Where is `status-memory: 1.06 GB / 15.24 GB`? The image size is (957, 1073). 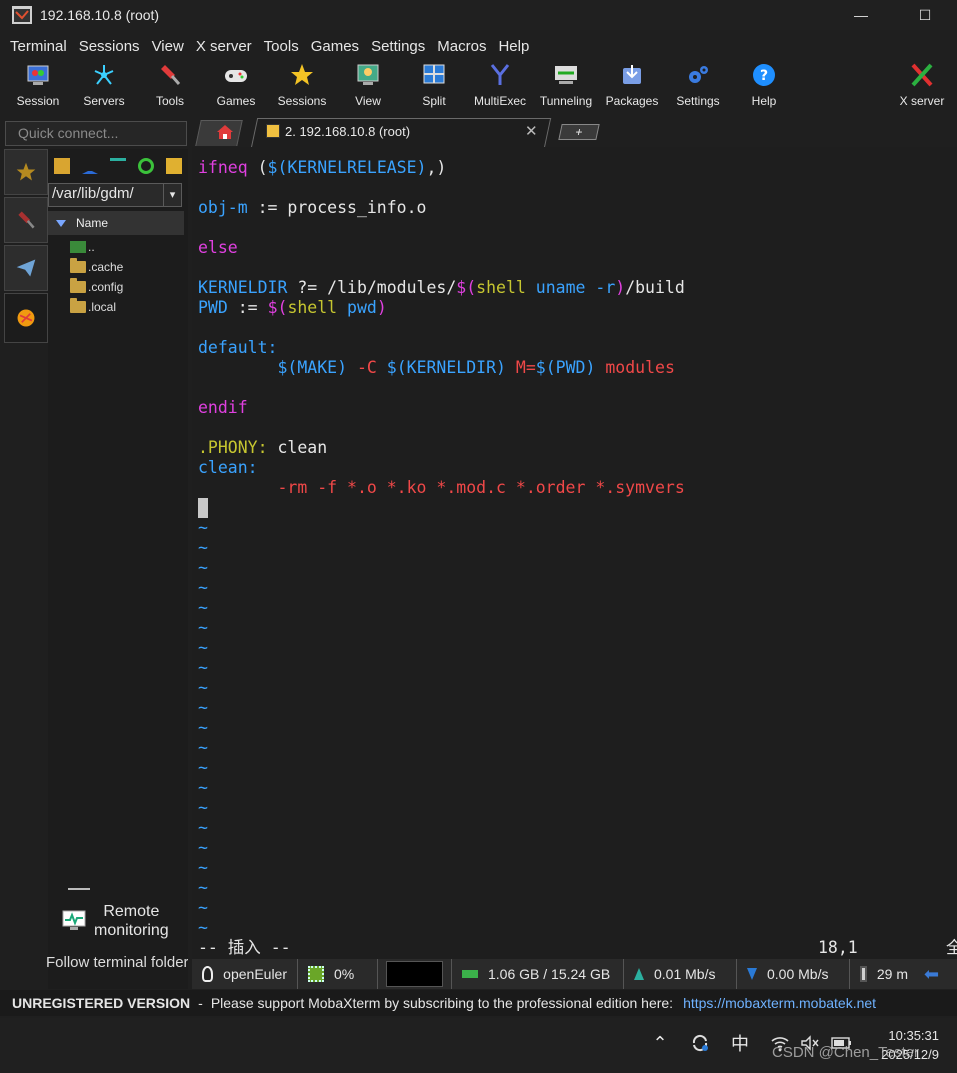
status-memory: 1.06 GB / 15.24 GB is located at coordinates (538, 974).